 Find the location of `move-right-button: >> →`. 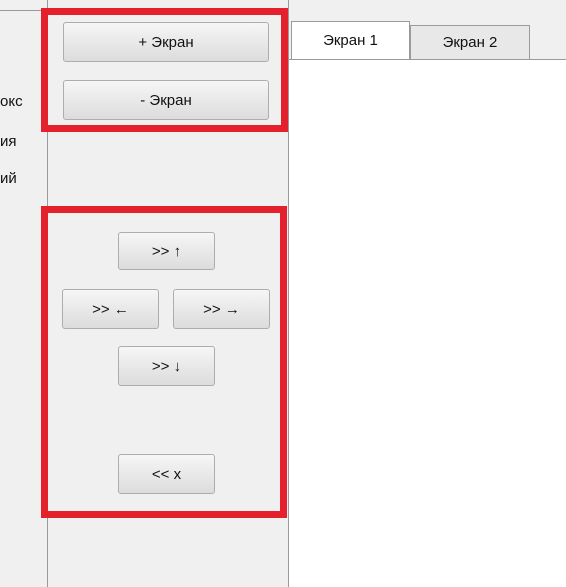

move-right-button: >> → is located at coordinates (221, 309).